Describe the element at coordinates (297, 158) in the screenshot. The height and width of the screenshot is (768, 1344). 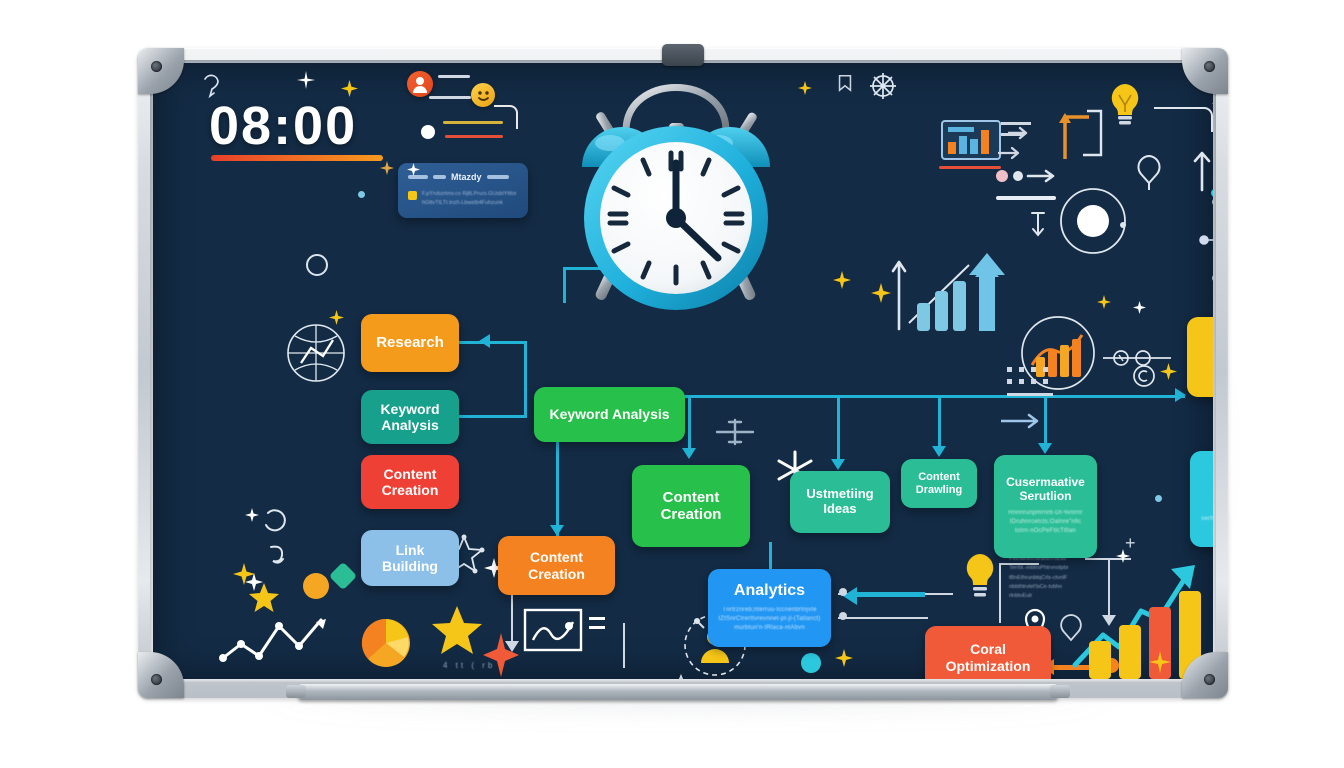
I see `time-underline` at that location.